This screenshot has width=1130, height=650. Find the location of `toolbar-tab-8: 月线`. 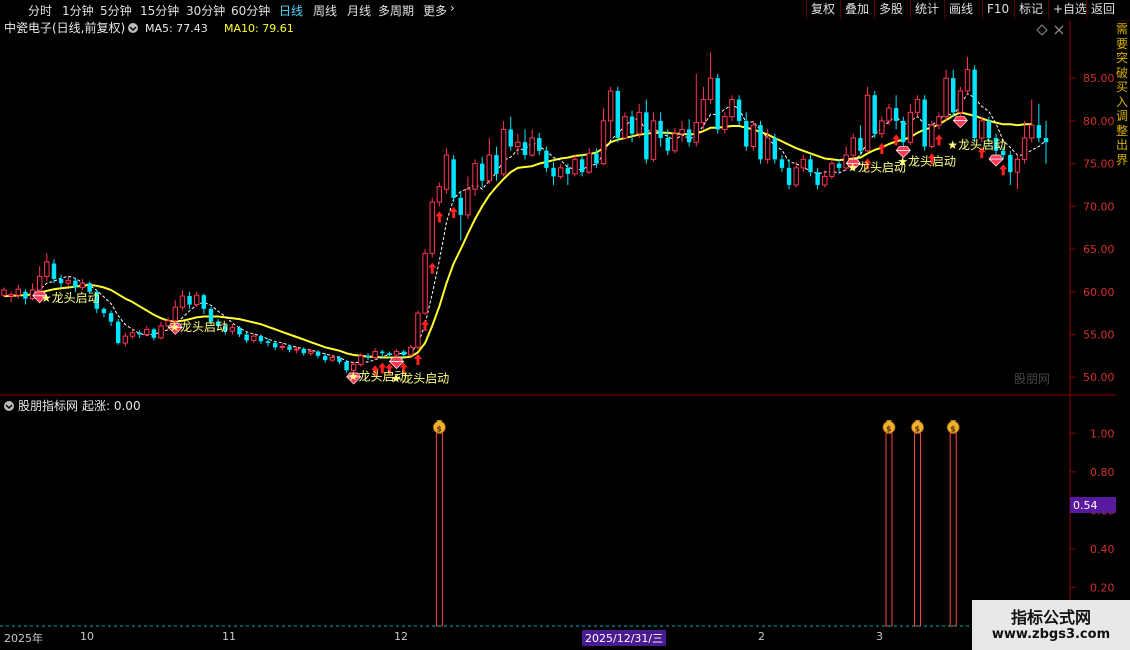

toolbar-tab-8: 月线 is located at coordinates (359, 10).